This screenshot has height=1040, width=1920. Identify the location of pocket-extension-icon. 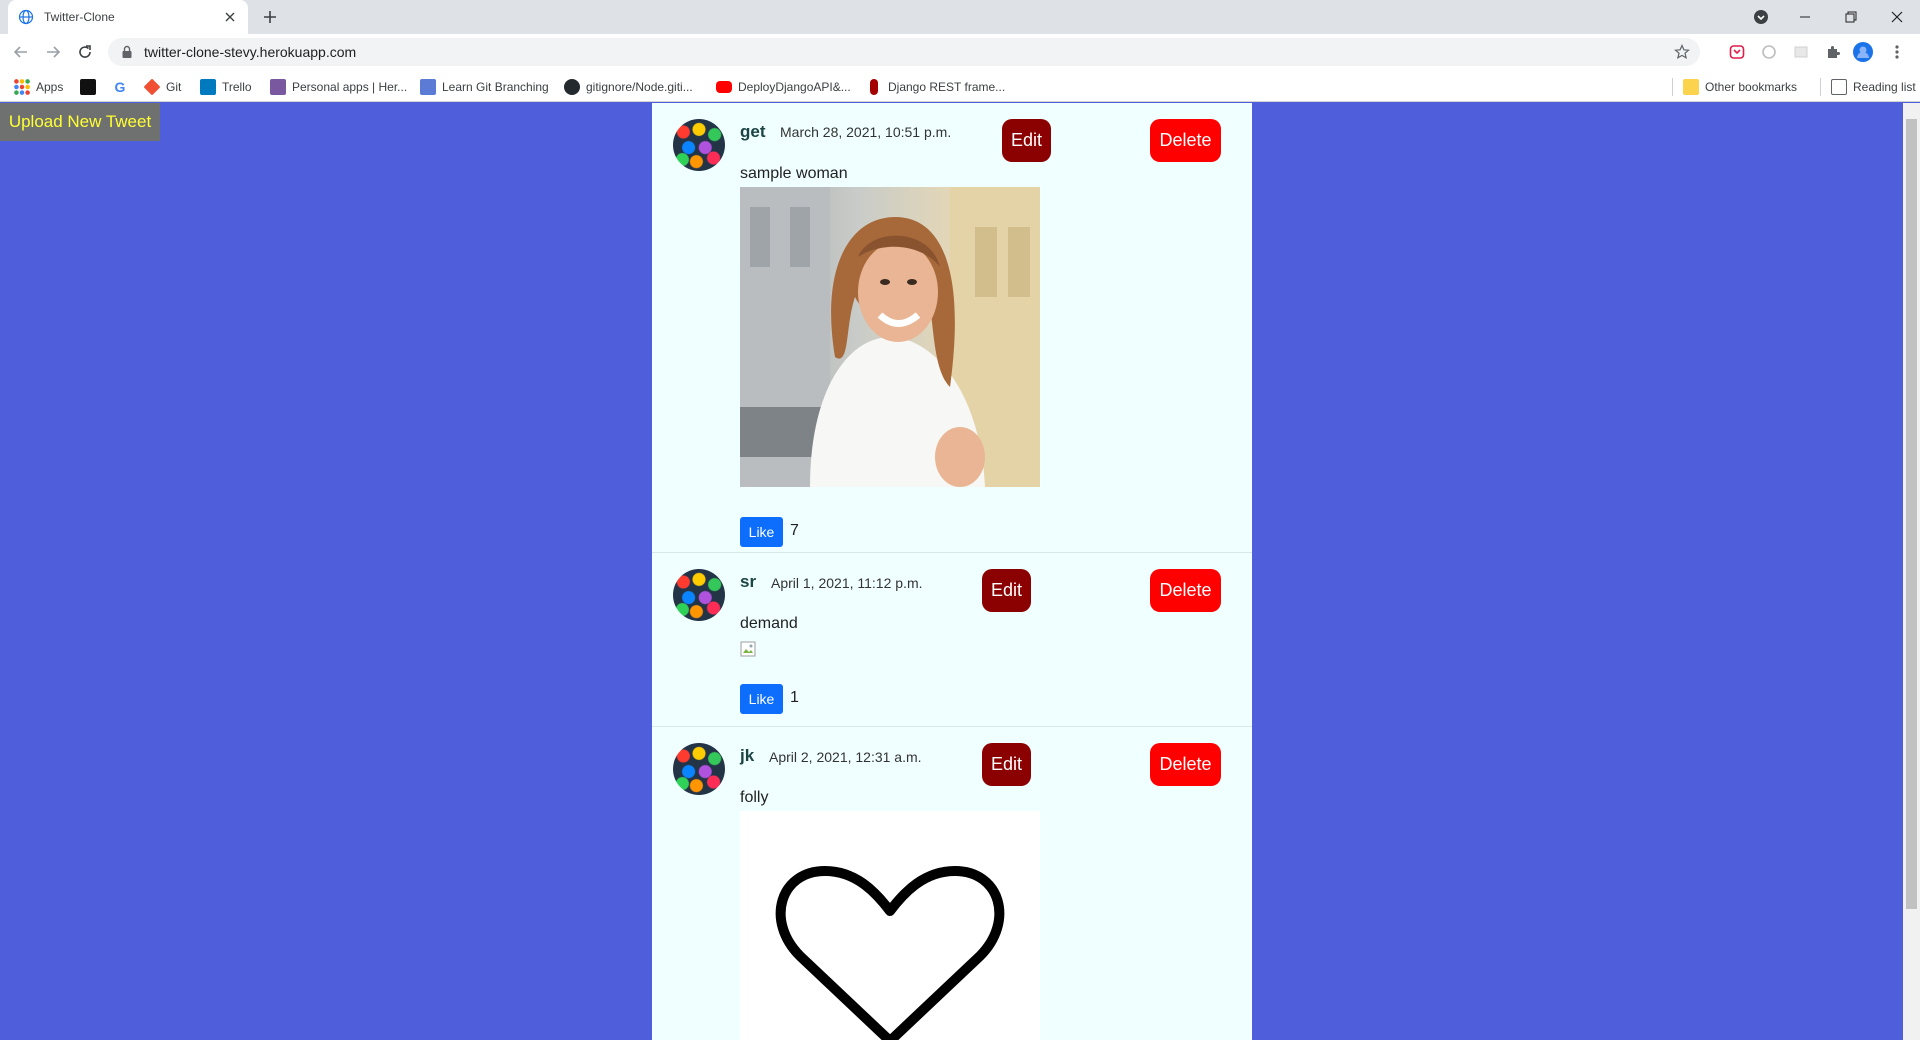
(1737, 52).